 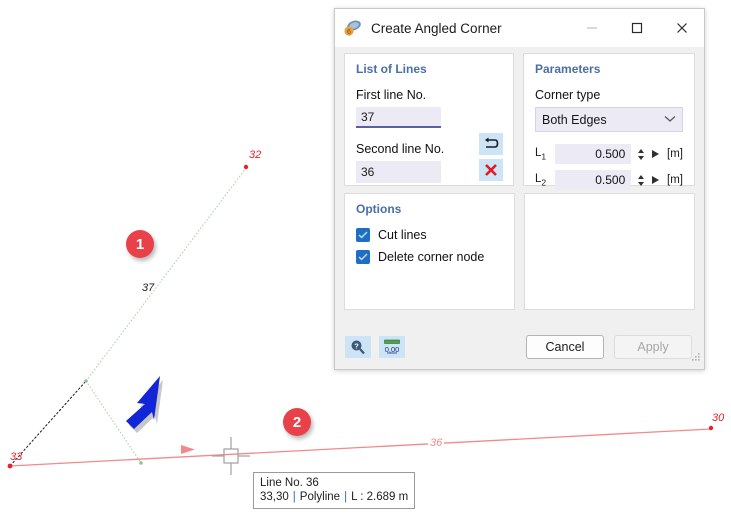 What do you see at coordinates (519, 346) in the screenshot?
I see `dialog-footer: ? 0,00 Cancel Apply` at bounding box center [519, 346].